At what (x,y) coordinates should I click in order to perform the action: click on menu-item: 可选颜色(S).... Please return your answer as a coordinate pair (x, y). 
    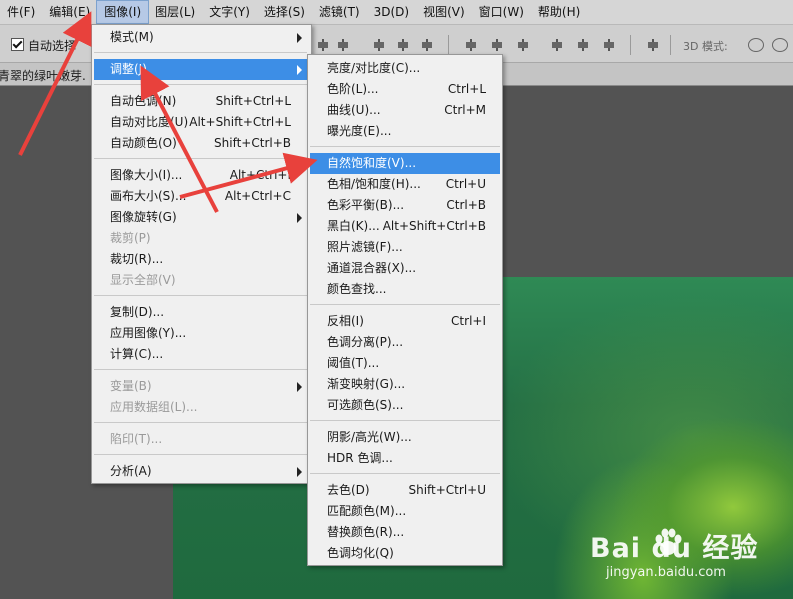
    Looking at the image, I should click on (405, 405).